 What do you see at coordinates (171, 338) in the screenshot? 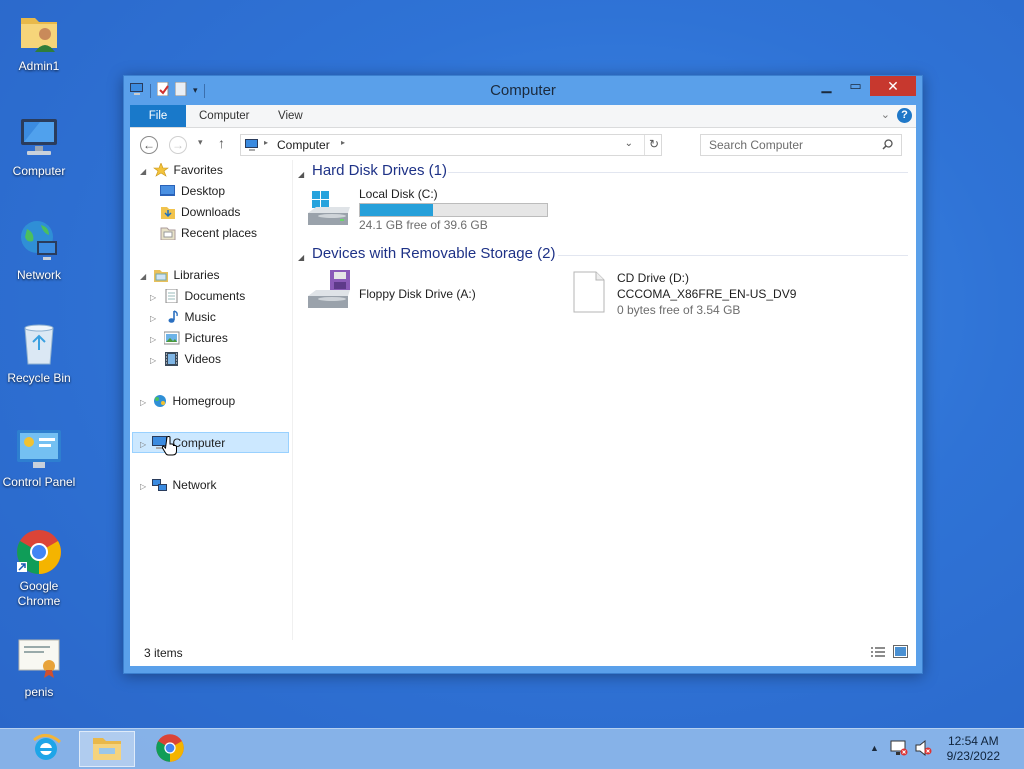
I see `pictures-icon` at bounding box center [171, 338].